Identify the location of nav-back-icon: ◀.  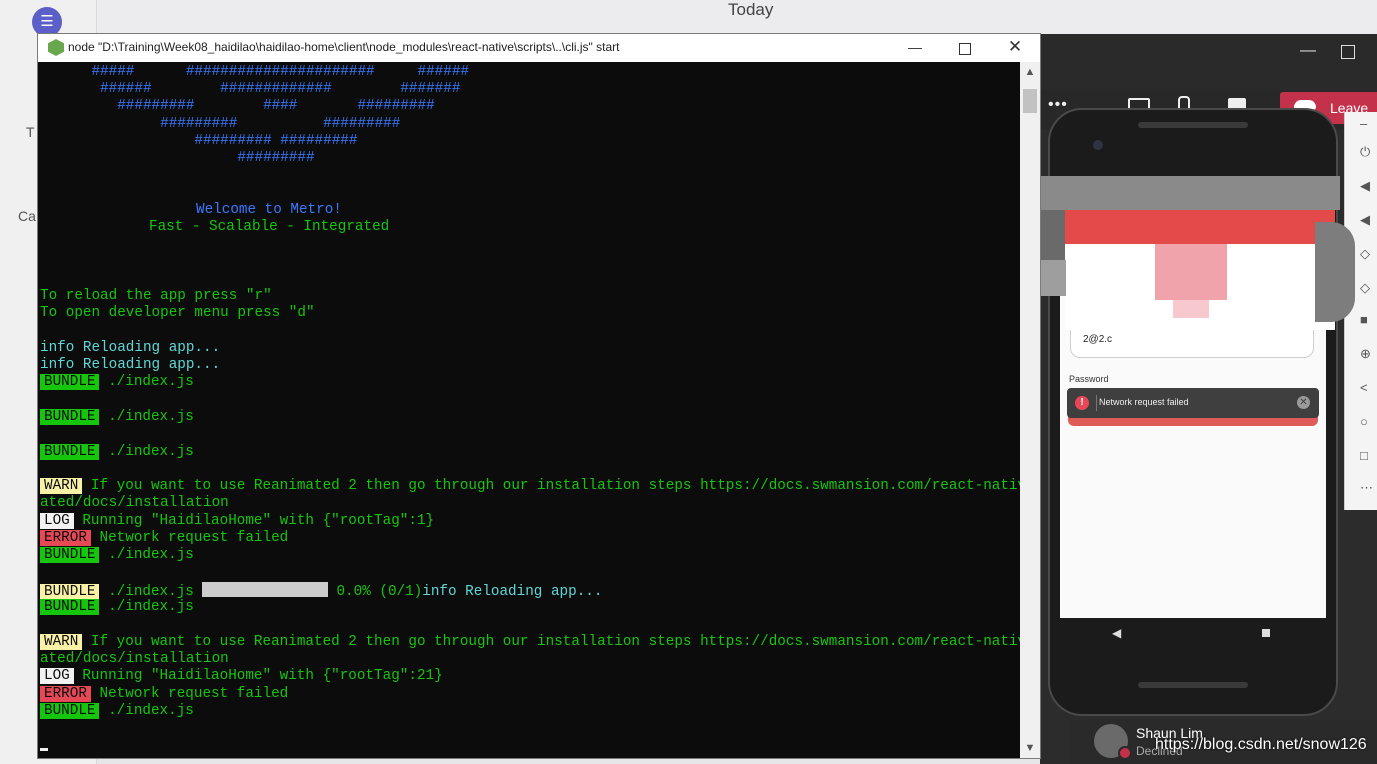
(1116, 633).